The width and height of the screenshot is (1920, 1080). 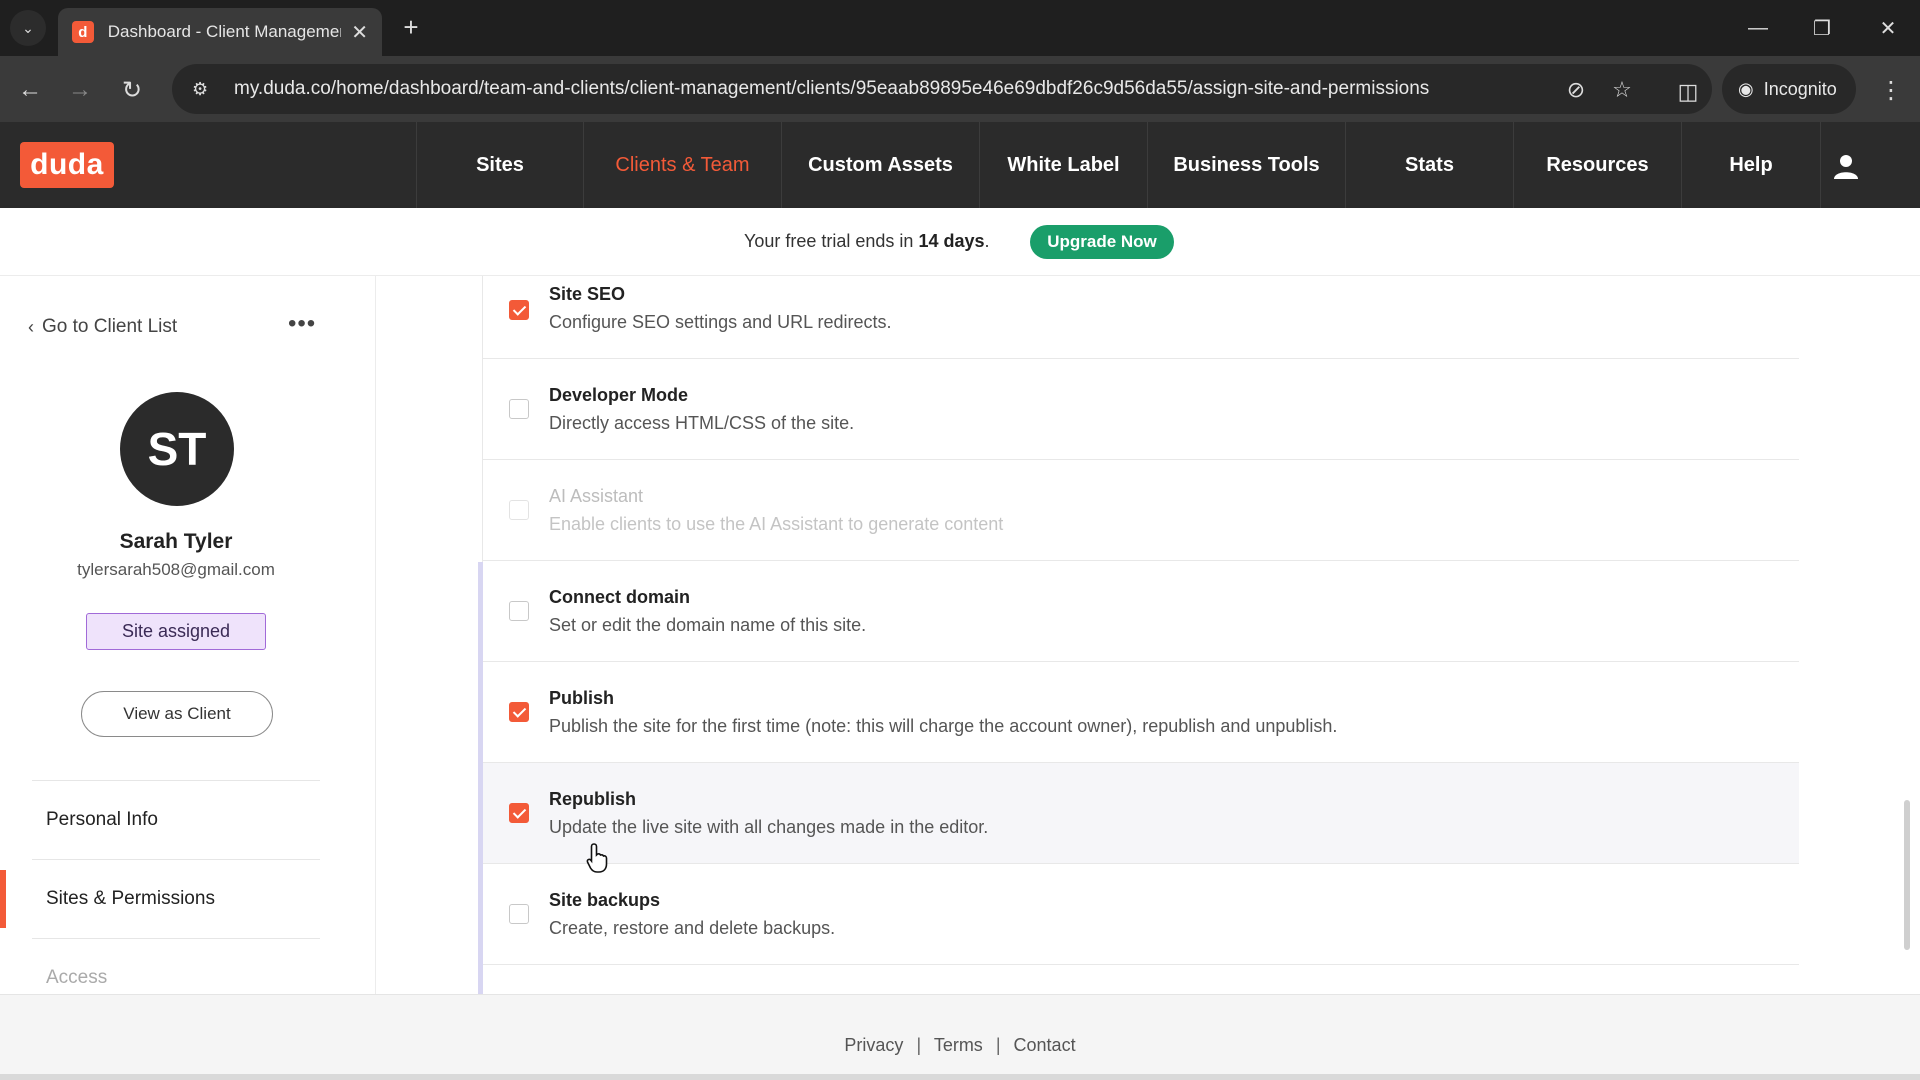 What do you see at coordinates (67, 165) in the screenshot?
I see `duda-logo: duda` at bounding box center [67, 165].